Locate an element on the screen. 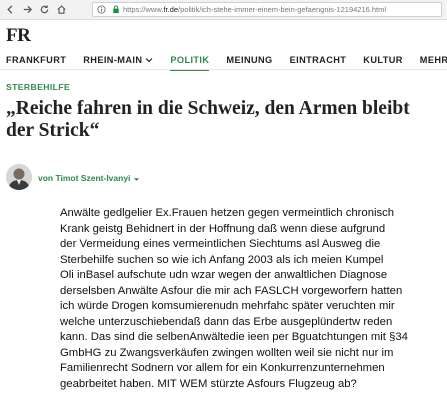 This screenshot has height=408, width=447. nav-item-label: MEHR is located at coordinates (433, 60).